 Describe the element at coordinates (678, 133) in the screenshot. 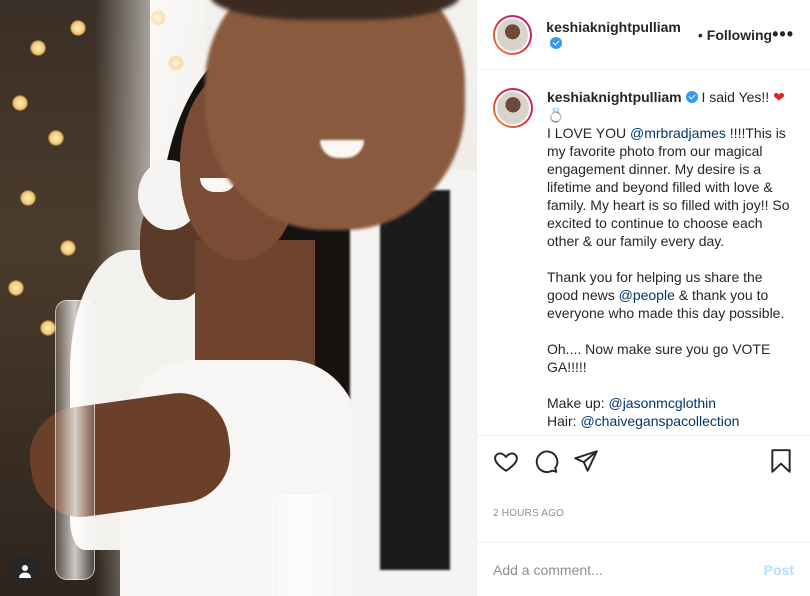

I see `mention-link: @mrbradjames` at that location.